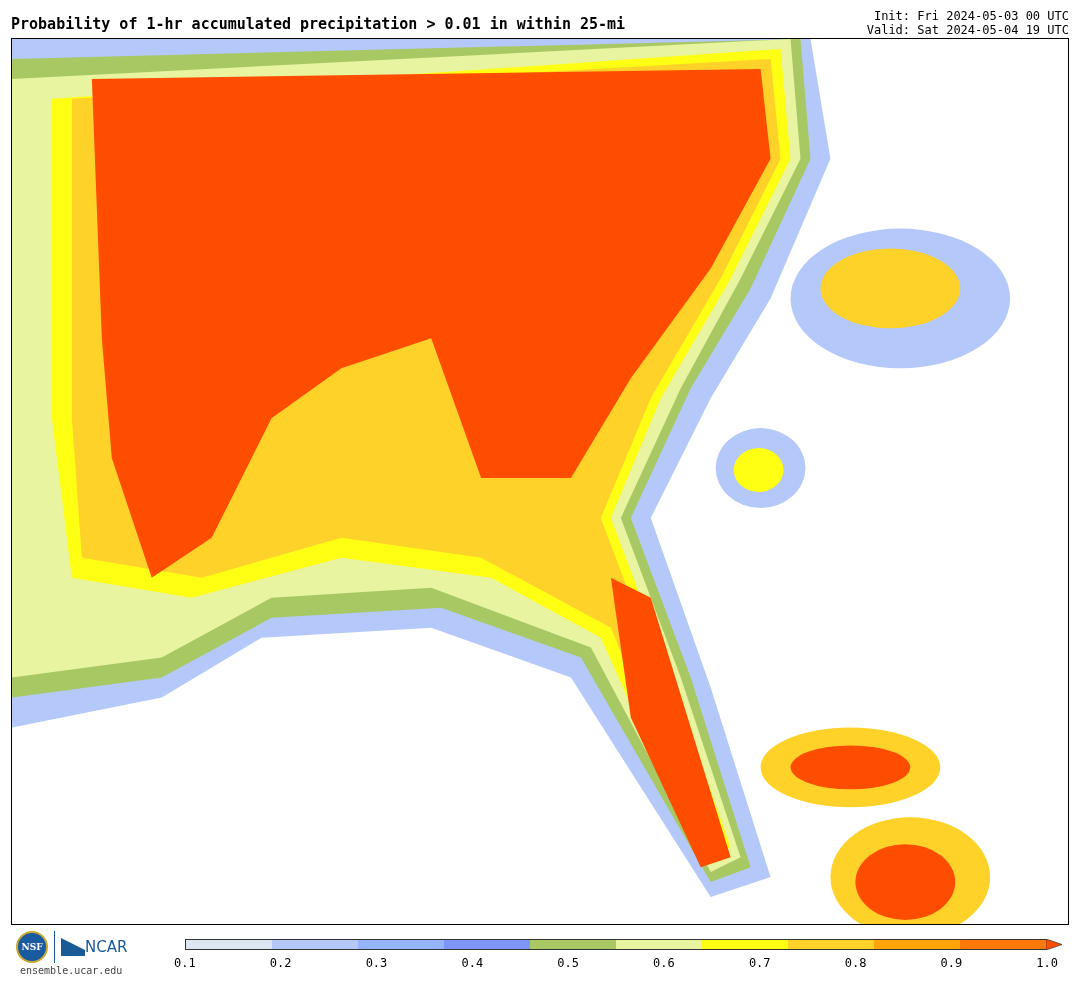 Image resolution: width=1080 pixels, height=988 pixels. I want to click on tick-label: 0.2, so click(280, 963).